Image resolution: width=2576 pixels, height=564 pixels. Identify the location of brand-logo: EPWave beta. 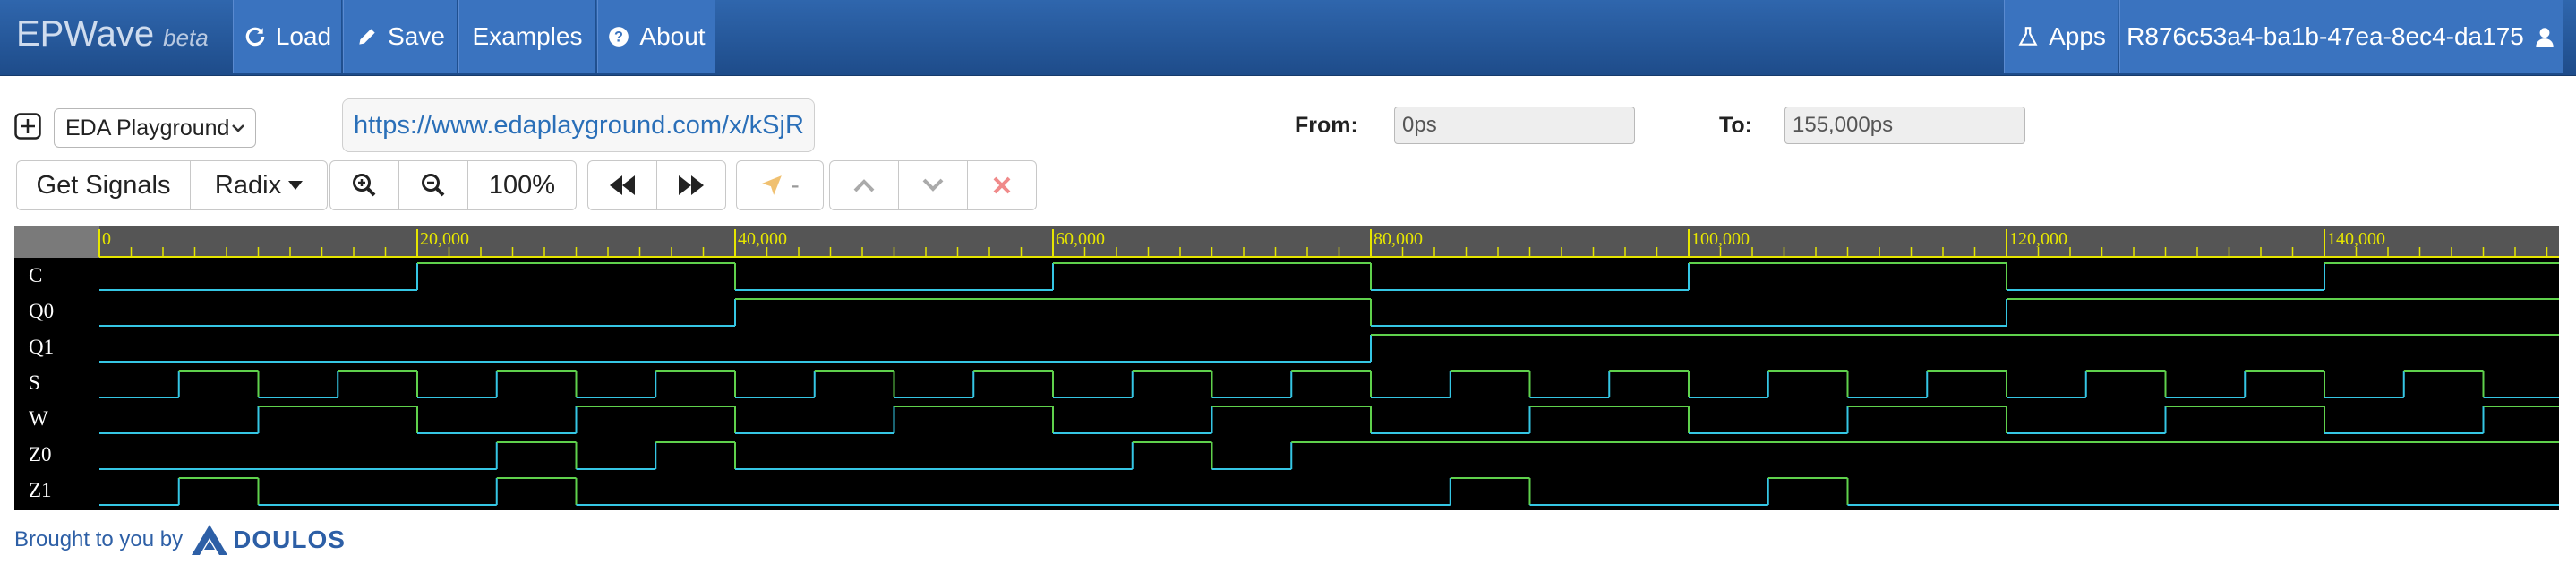
(112, 34).